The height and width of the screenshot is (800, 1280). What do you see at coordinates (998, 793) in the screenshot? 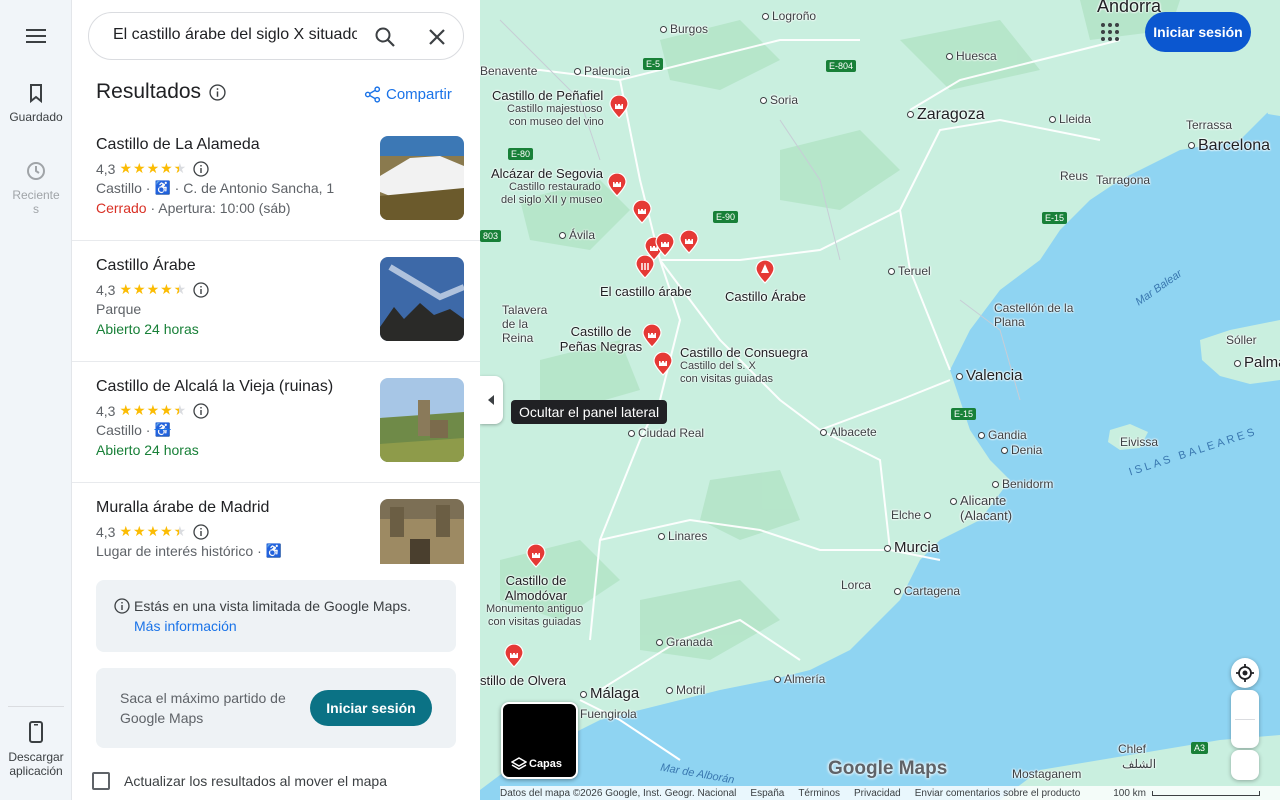
I see `footer-link-feedback: Enviar comentarios sobre el producto` at bounding box center [998, 793].